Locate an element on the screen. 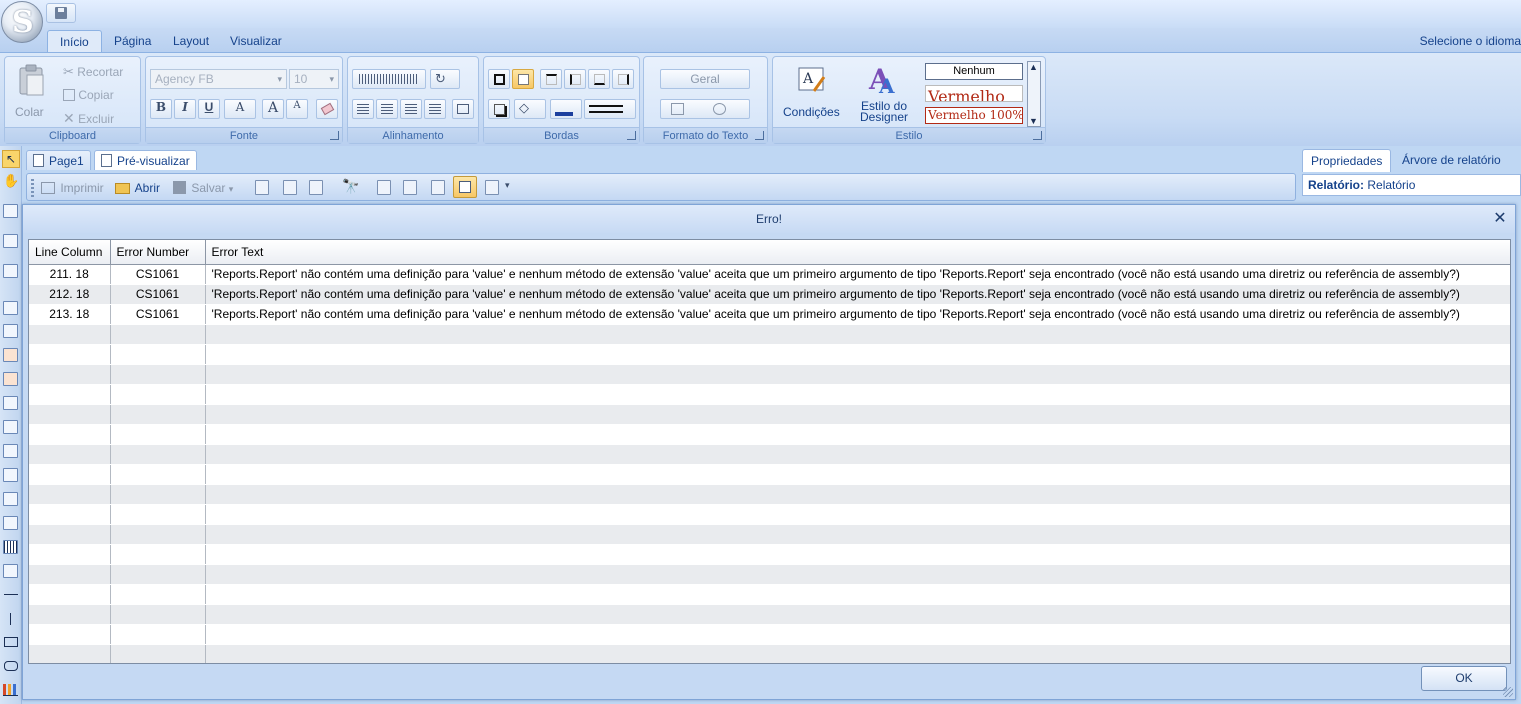  zoom-icon is located at coordinates (492, 187).